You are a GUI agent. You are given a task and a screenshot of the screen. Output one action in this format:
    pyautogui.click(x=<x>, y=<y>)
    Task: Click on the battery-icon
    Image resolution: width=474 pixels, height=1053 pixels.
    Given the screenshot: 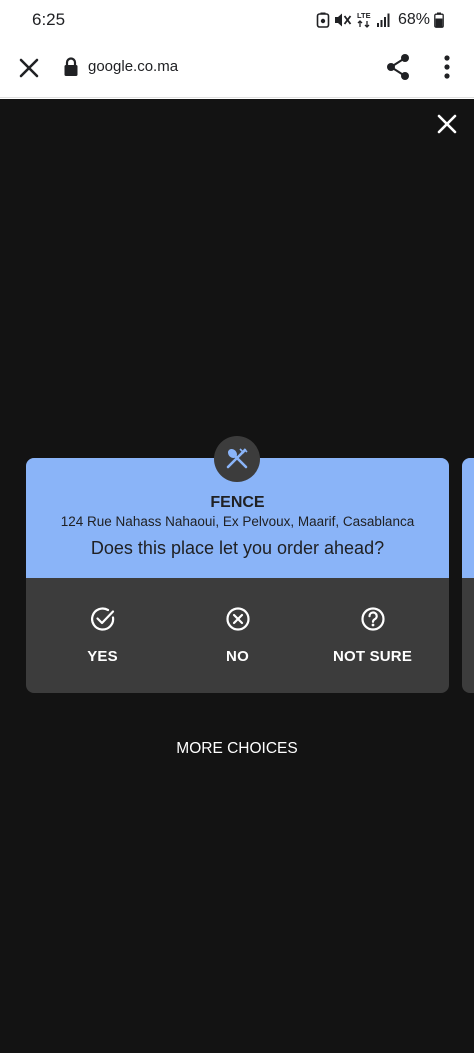 What is the action you would take?
    pyautogui.click(x=439, y=20)
    